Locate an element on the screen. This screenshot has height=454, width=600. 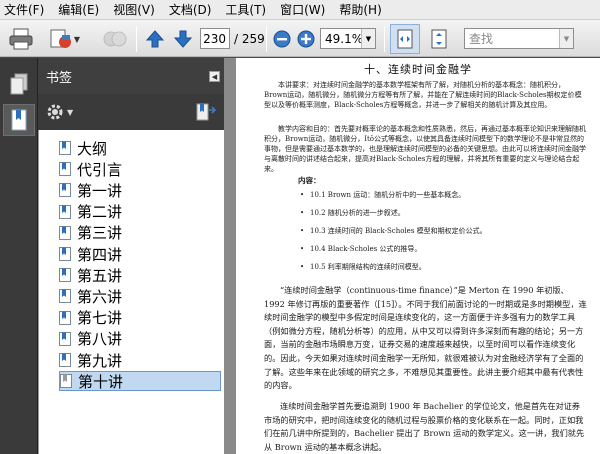
collapse-panel-icon: ◀ is located at coordinates (214, 76).